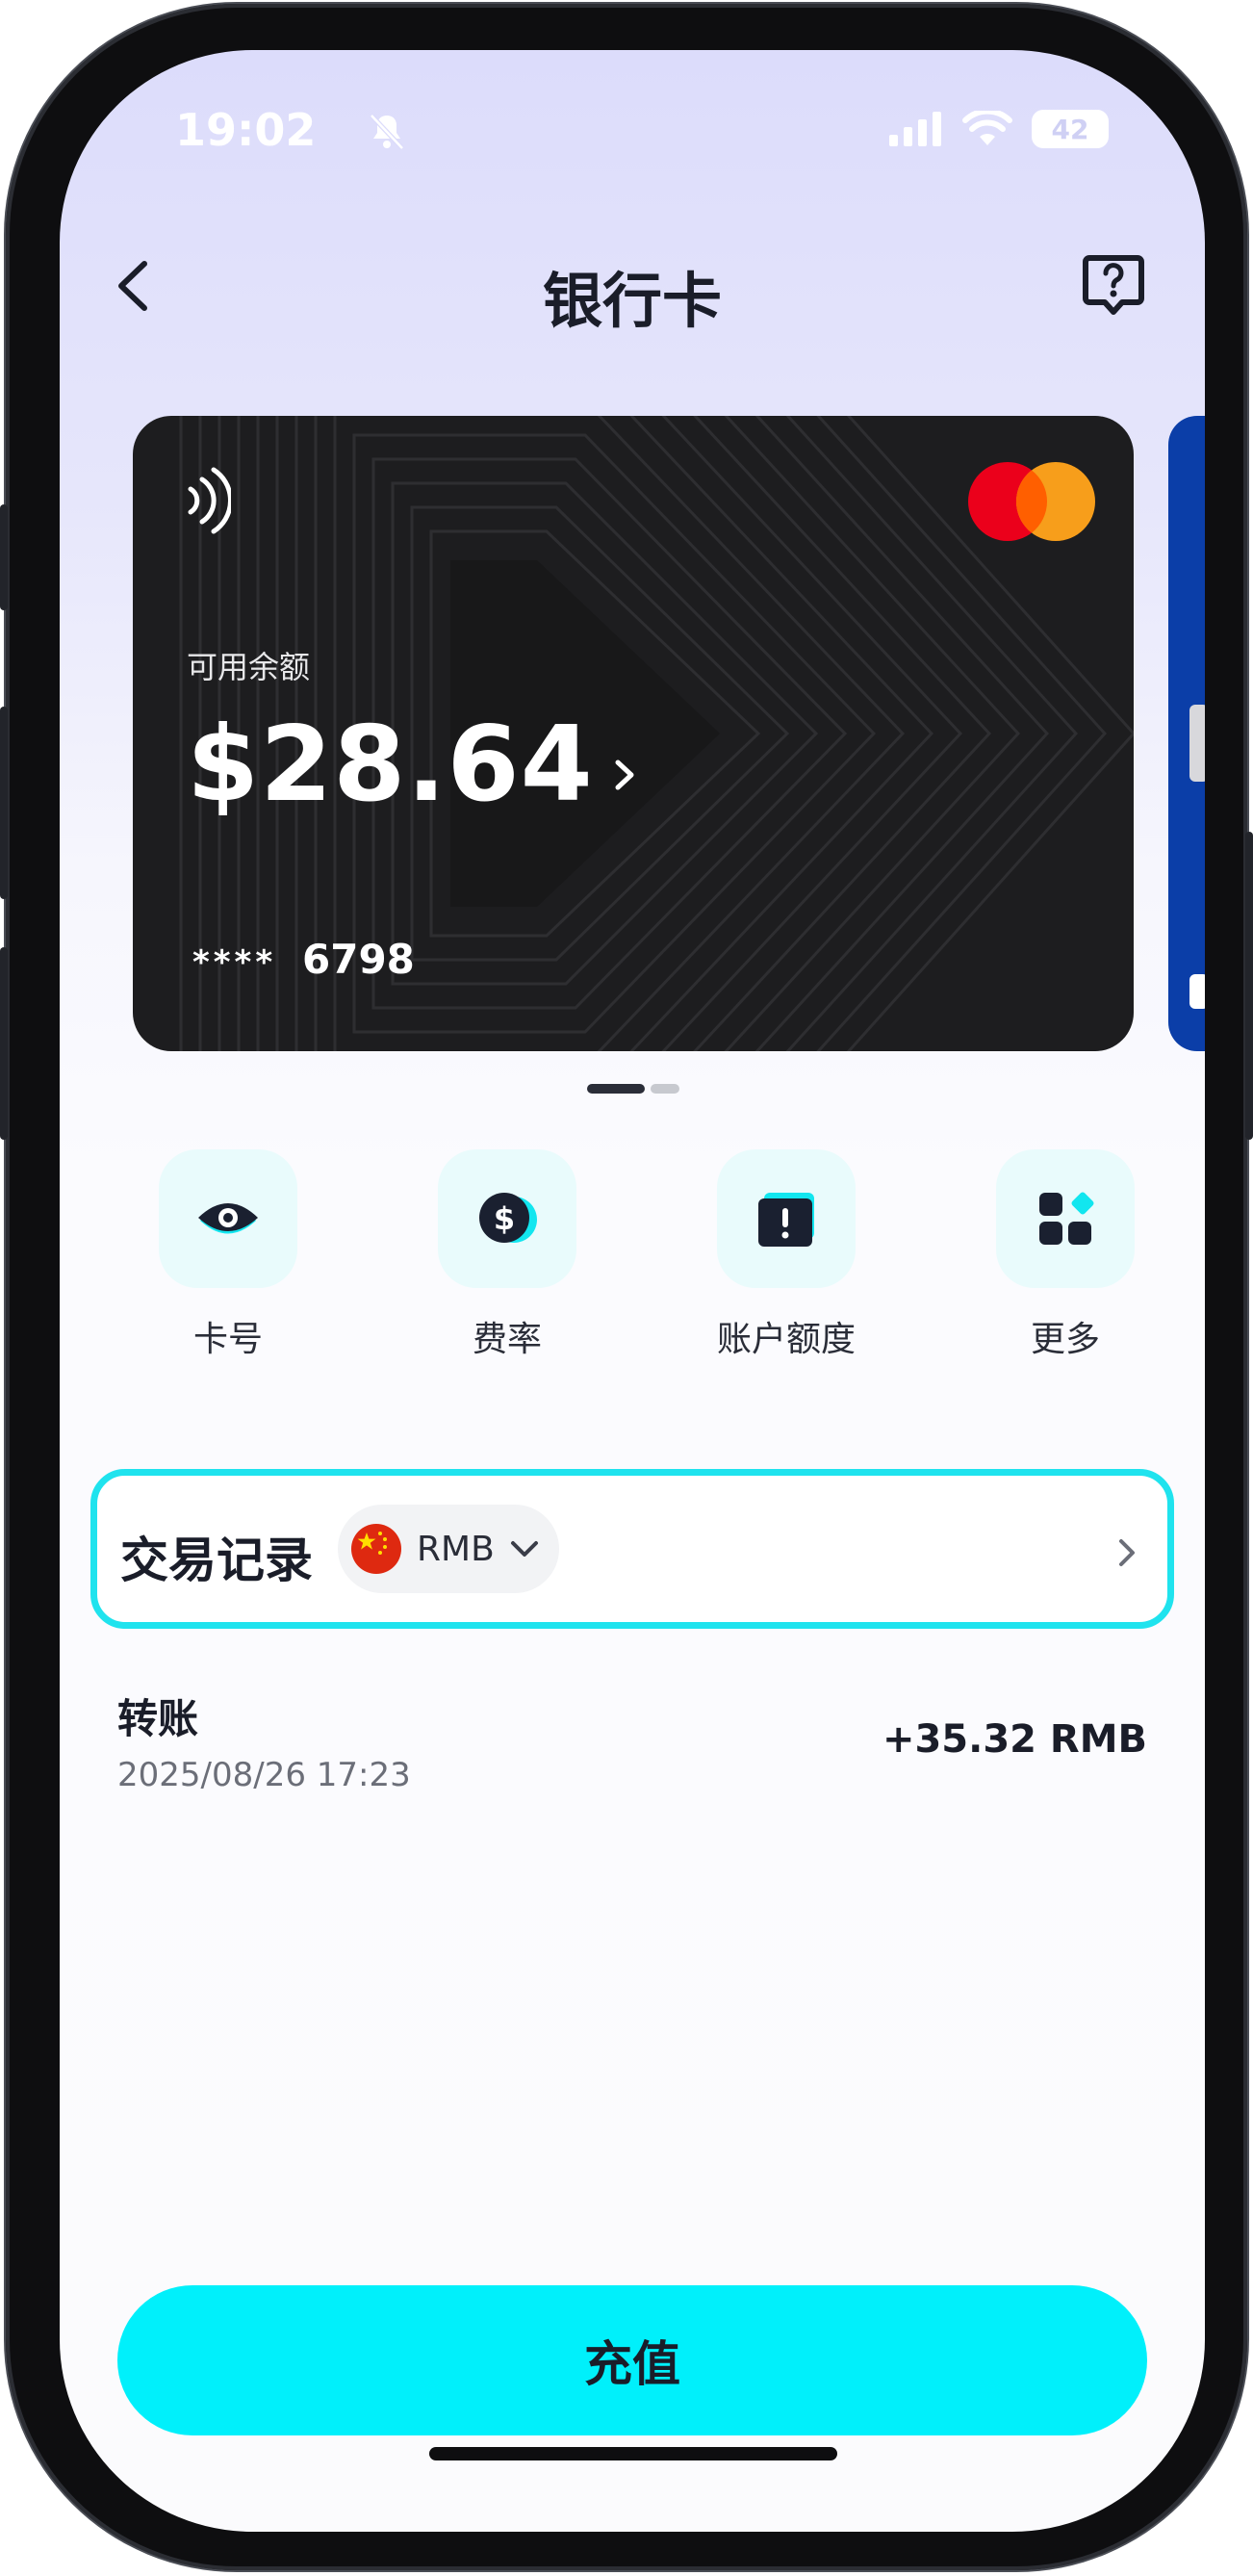 The width and height of the screenshot is (1253, 2576). I want to click on action-card-number: 卡号, so click(228, 1255).